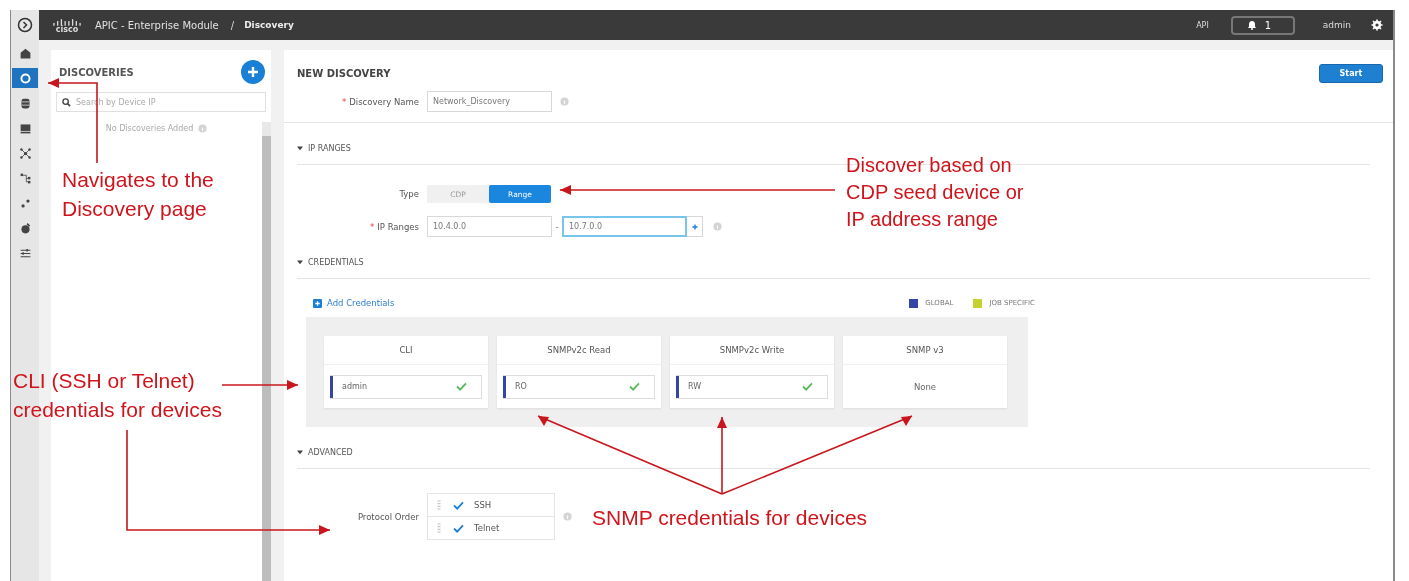  I want to click on notifications-button: 1, so click(1262, 25).